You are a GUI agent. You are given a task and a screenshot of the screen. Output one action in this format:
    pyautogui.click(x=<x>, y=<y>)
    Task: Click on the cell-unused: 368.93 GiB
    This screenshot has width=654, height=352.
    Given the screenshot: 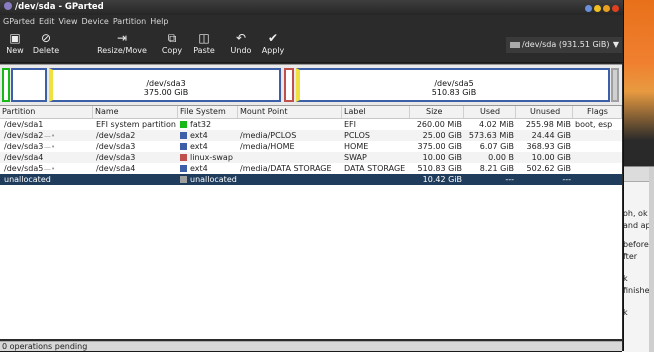 What is the action you would take?
    pyautogui.click(x=548, y=146)
    